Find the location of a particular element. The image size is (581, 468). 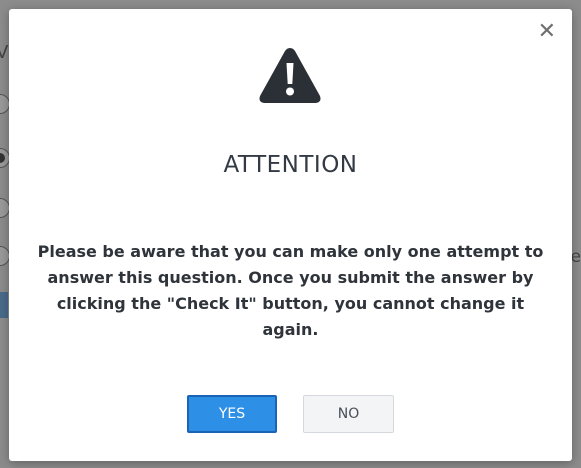

background-text: V is located at coordinates (4, 52).